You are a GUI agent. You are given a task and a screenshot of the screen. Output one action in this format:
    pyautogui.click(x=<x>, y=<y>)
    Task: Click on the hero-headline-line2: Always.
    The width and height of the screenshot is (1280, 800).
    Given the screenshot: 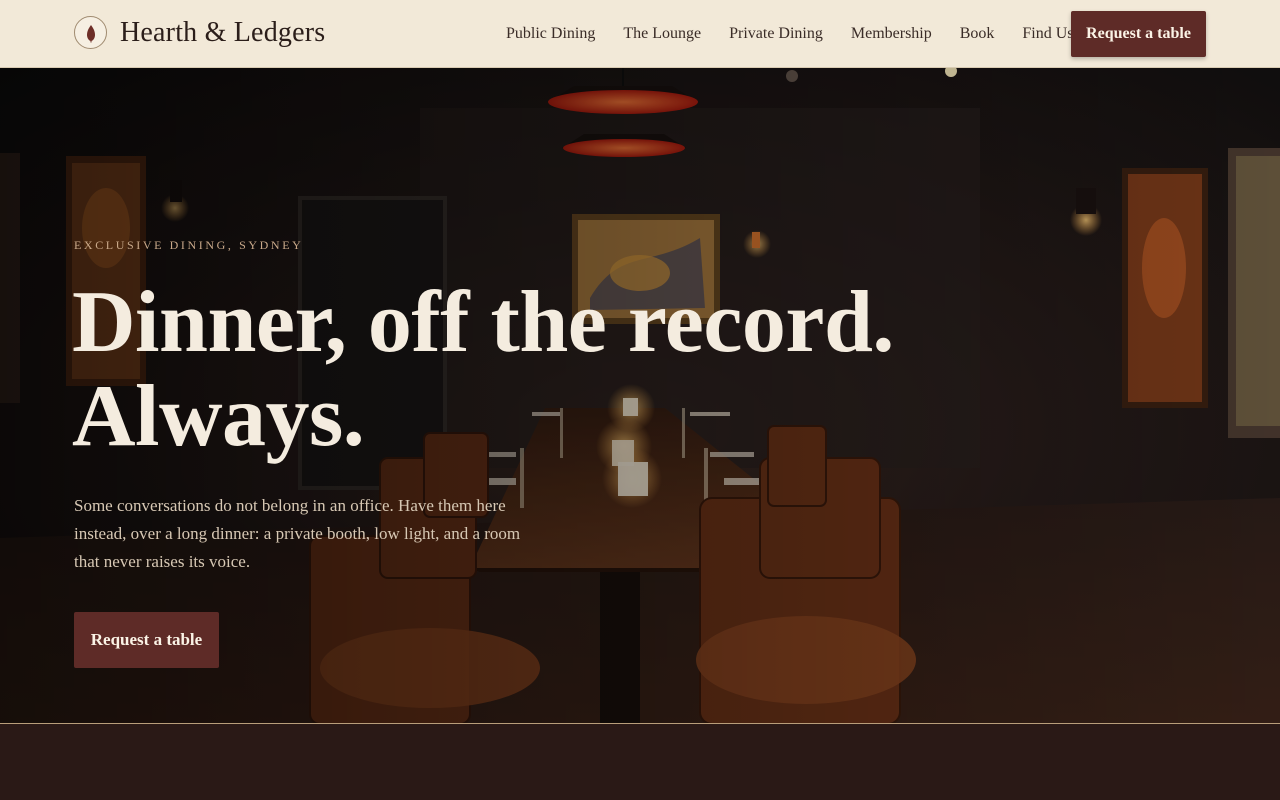 What is the action you would take?
    pyautogui.click(x=218, y=416)
    